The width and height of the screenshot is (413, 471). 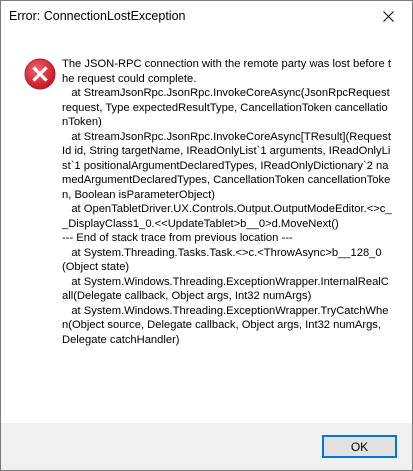 I want to click on error-icon, so click(x=40, y=74).